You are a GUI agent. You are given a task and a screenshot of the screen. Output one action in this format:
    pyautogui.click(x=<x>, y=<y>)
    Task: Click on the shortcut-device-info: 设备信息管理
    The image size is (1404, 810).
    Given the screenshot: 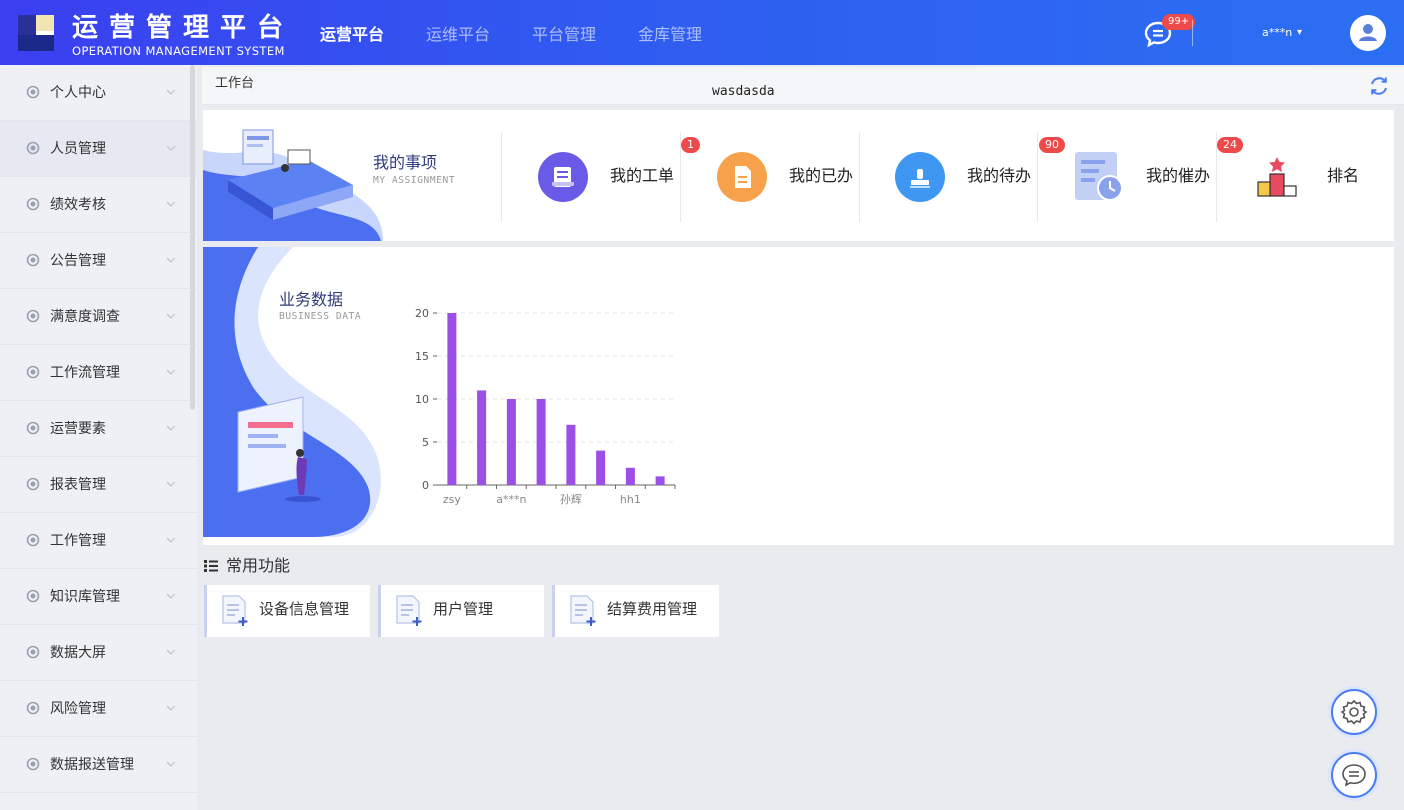 What is the action you would take?
    pyautogui.click(x=287, y=611)
    